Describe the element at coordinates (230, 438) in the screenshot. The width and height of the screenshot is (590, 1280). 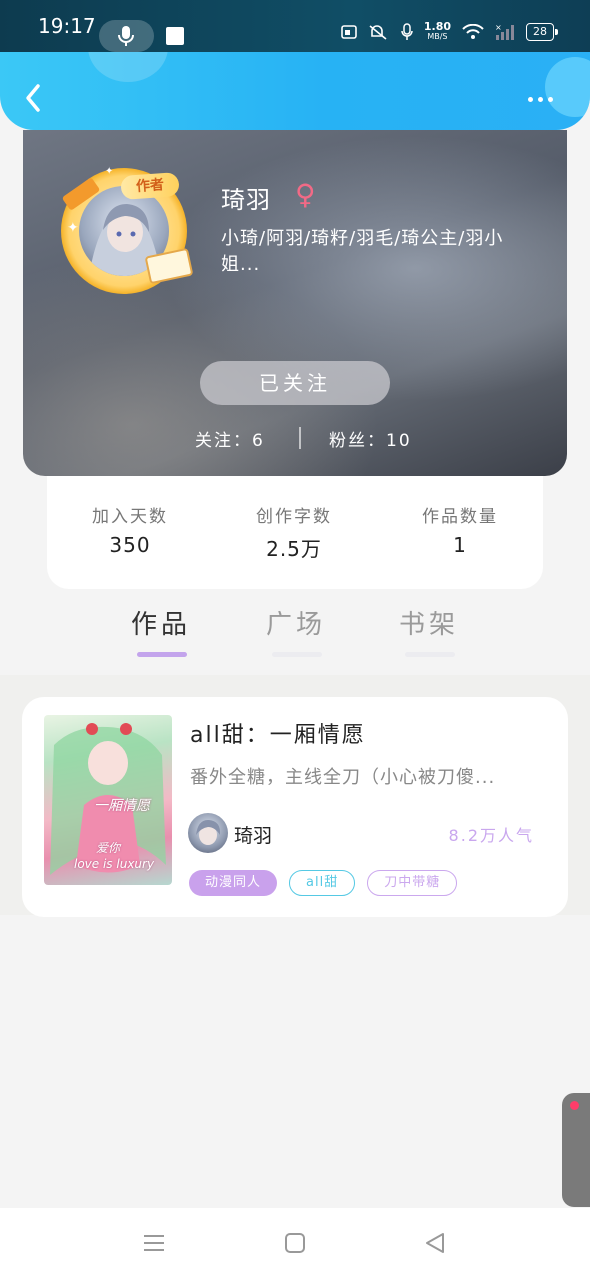
I see `following-count: 关注：6` at that location.